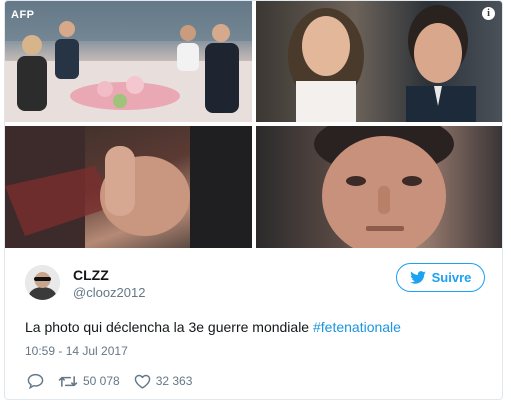 The width and height of the screenshot is (511, 403). I want to click on reply-button, so click(35, 381).